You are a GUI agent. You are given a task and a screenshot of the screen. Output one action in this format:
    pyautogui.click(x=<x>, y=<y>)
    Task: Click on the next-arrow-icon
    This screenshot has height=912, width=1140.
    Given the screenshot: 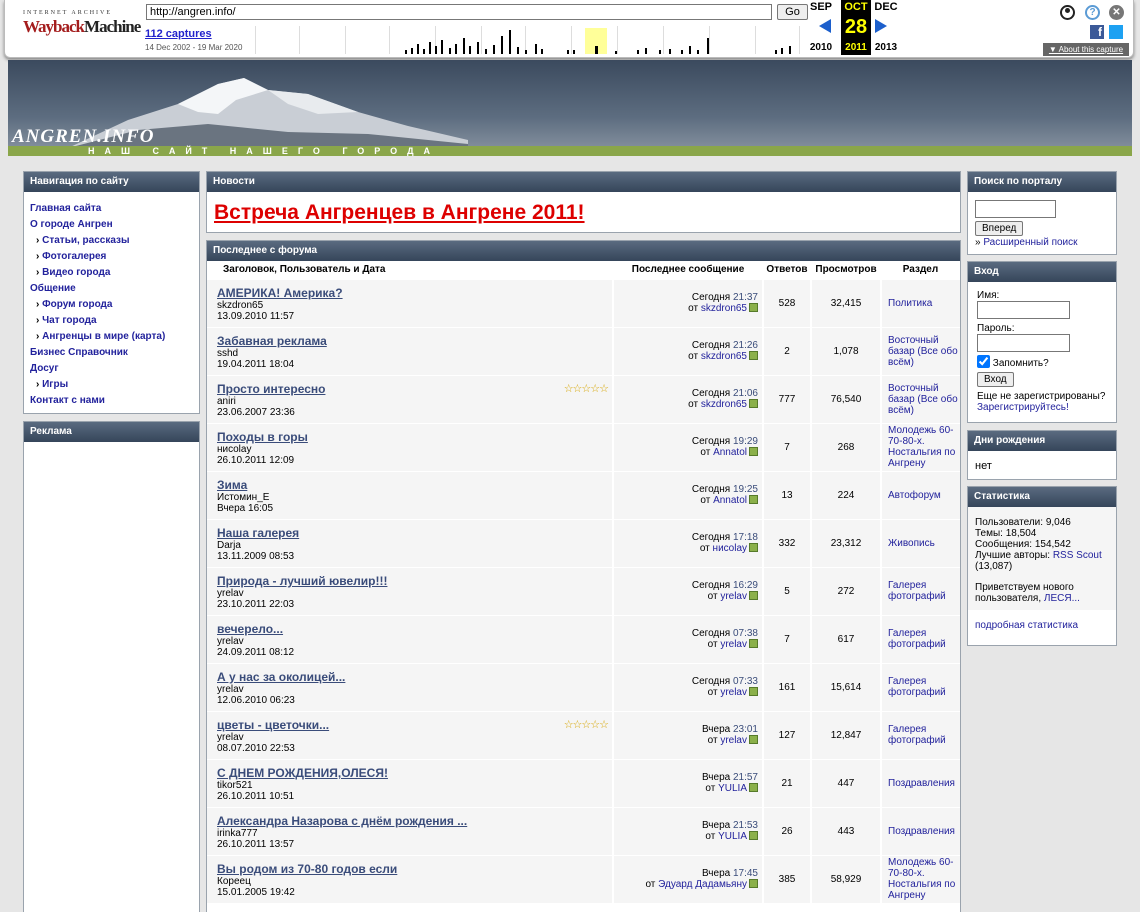 What is the action you would take?
    pyautogui.click(x=881, y=26)
    